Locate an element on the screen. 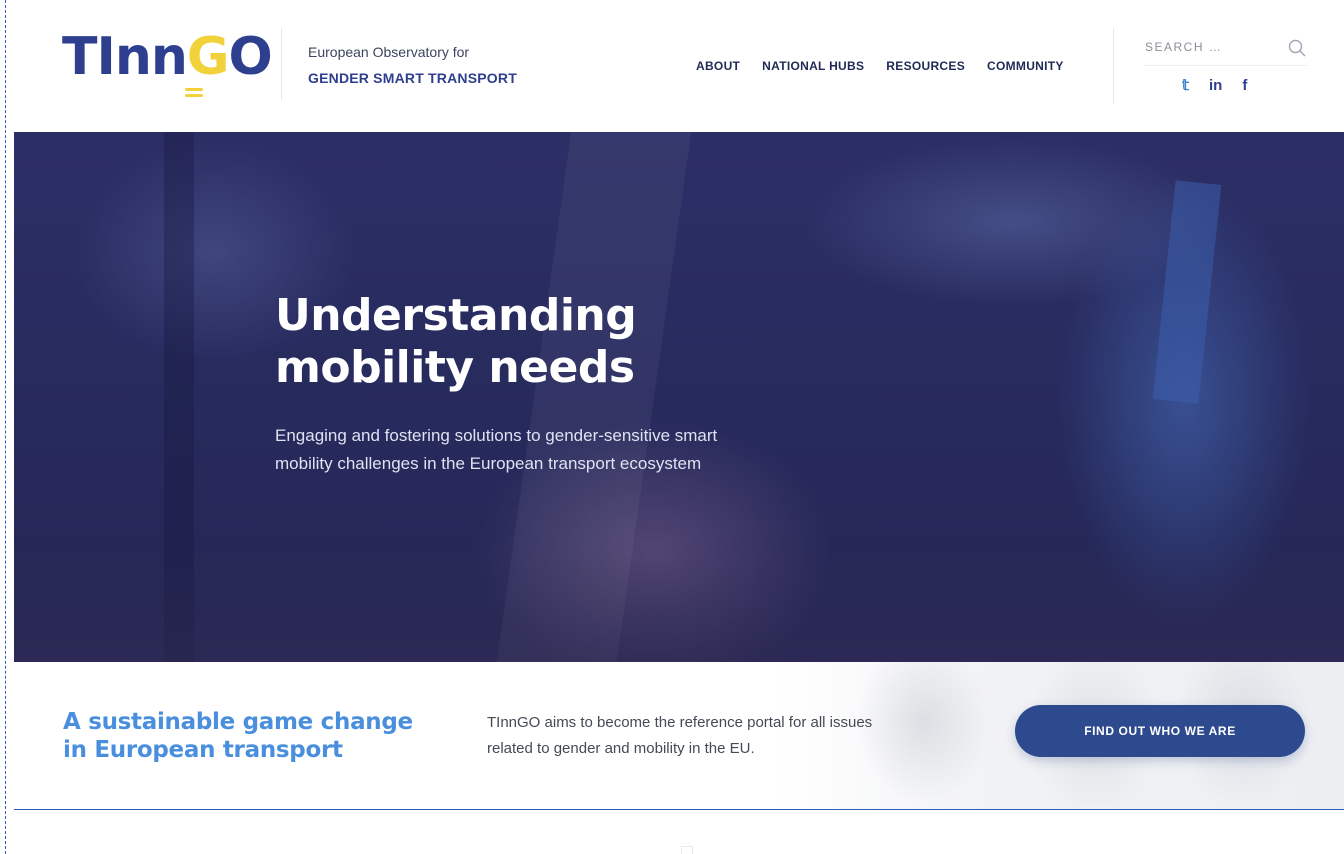 Image resolution: width=1344 pixels, height=854 pixels. header-divider is located at coordinates (281, 64).